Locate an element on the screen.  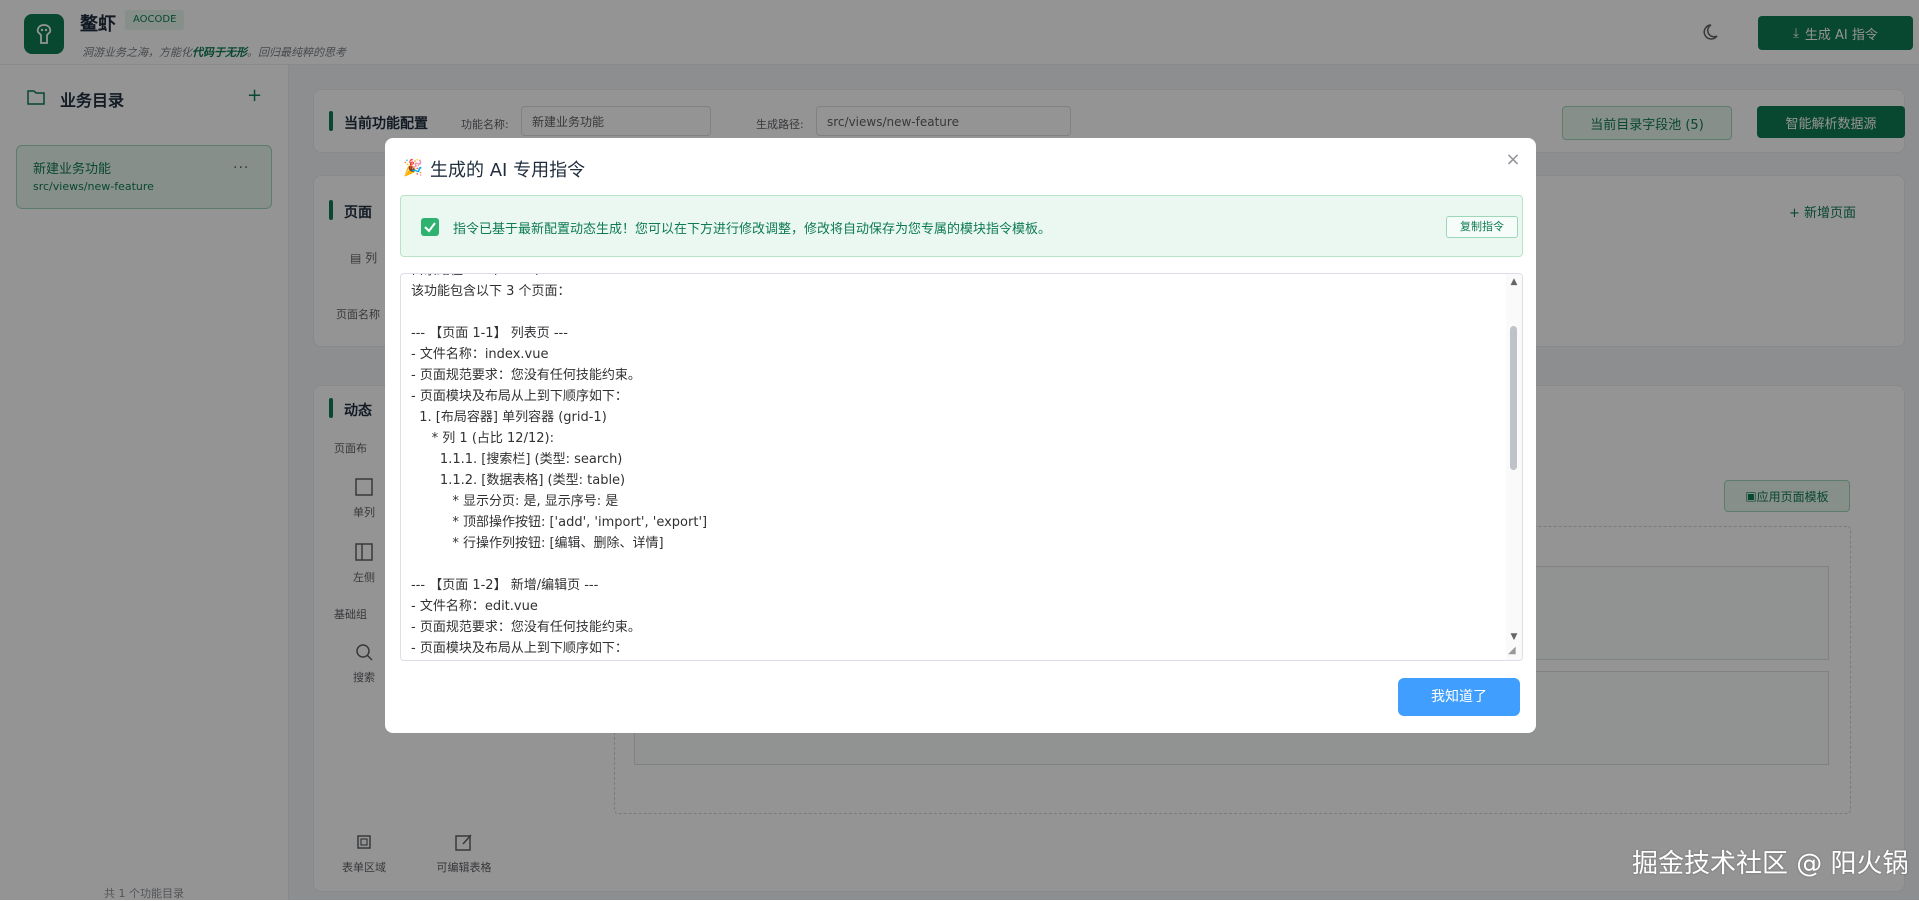
instruction-line: - 文件名称：edit.vue is located at coordinates (474, 606).